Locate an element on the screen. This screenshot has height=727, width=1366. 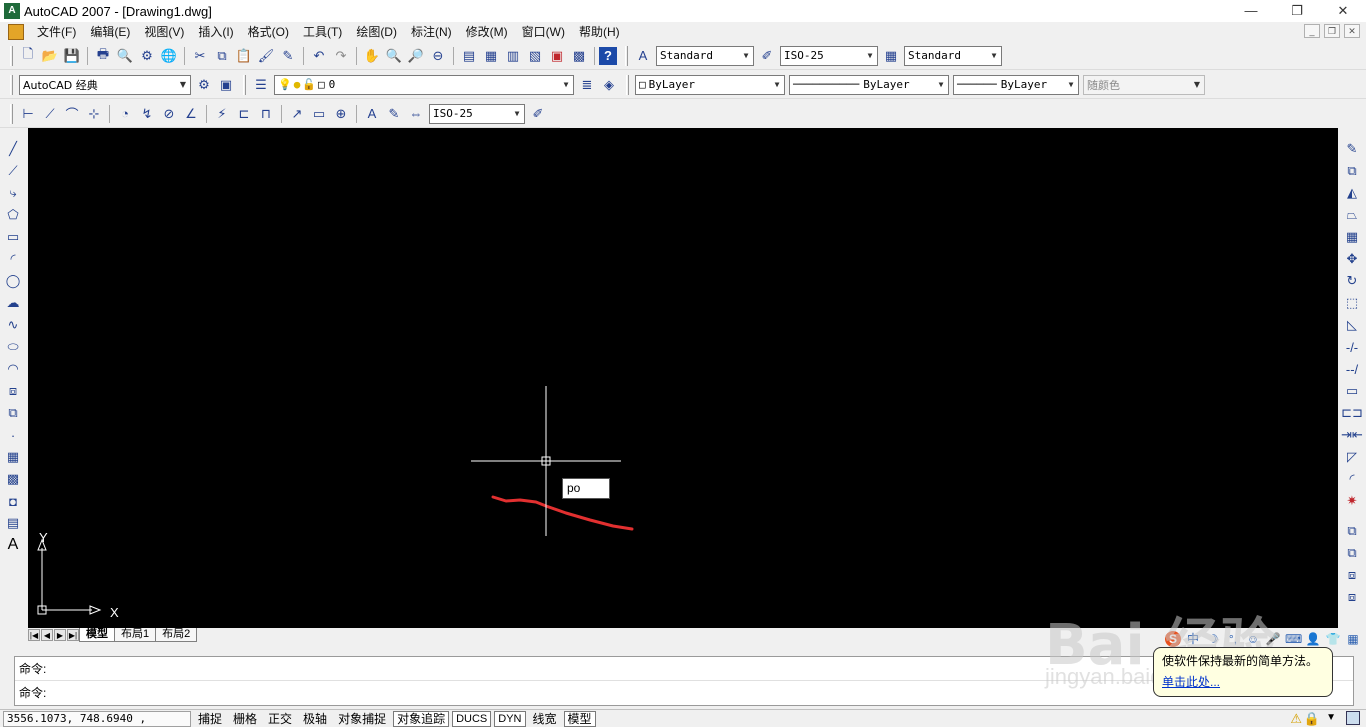
prev-tab-icon: ◀ is located at coordinates (47, 635).